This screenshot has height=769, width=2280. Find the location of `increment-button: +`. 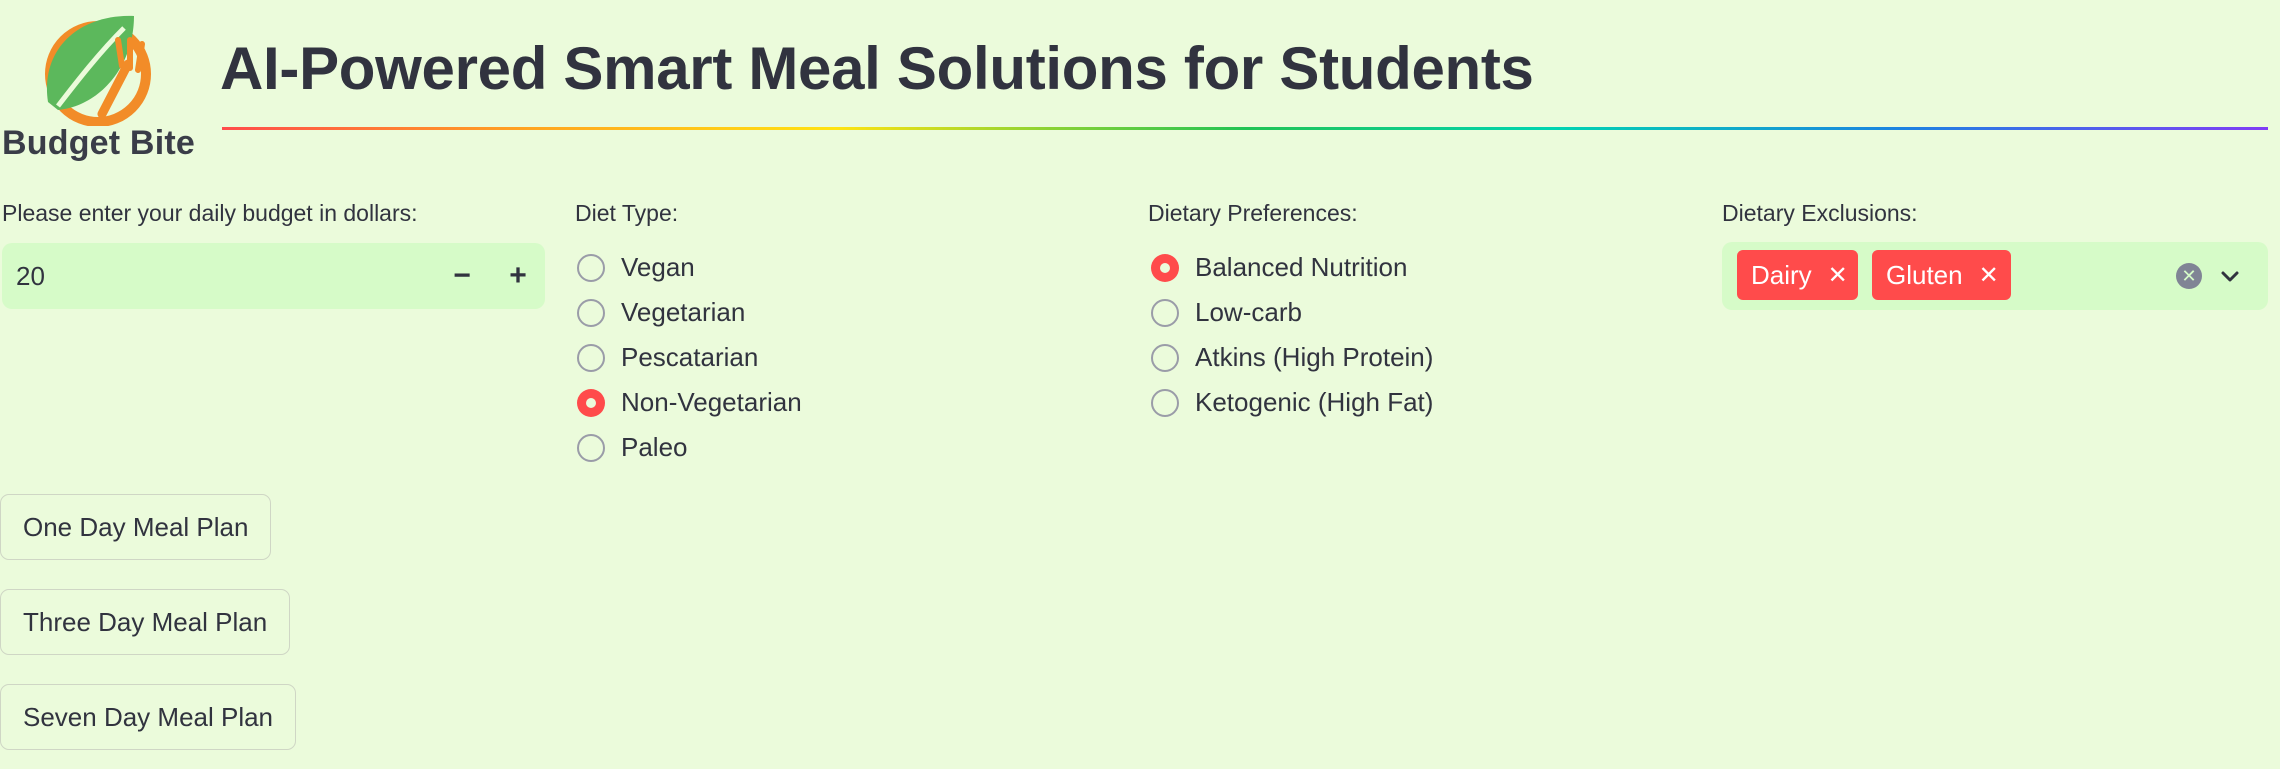

increment-button: + is located at coordinates (518, 276).